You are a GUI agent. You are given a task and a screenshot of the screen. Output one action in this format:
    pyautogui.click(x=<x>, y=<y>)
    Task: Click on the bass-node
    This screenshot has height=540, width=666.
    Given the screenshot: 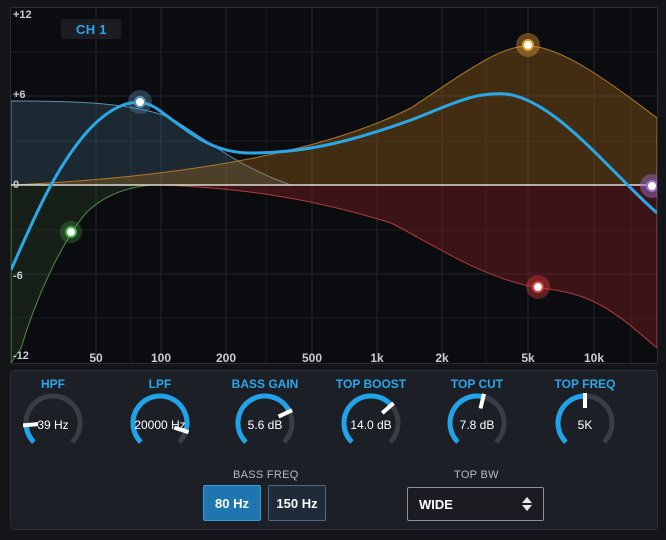 What is the action you would take?
    pyautogui.click(x=140, y=102)
    